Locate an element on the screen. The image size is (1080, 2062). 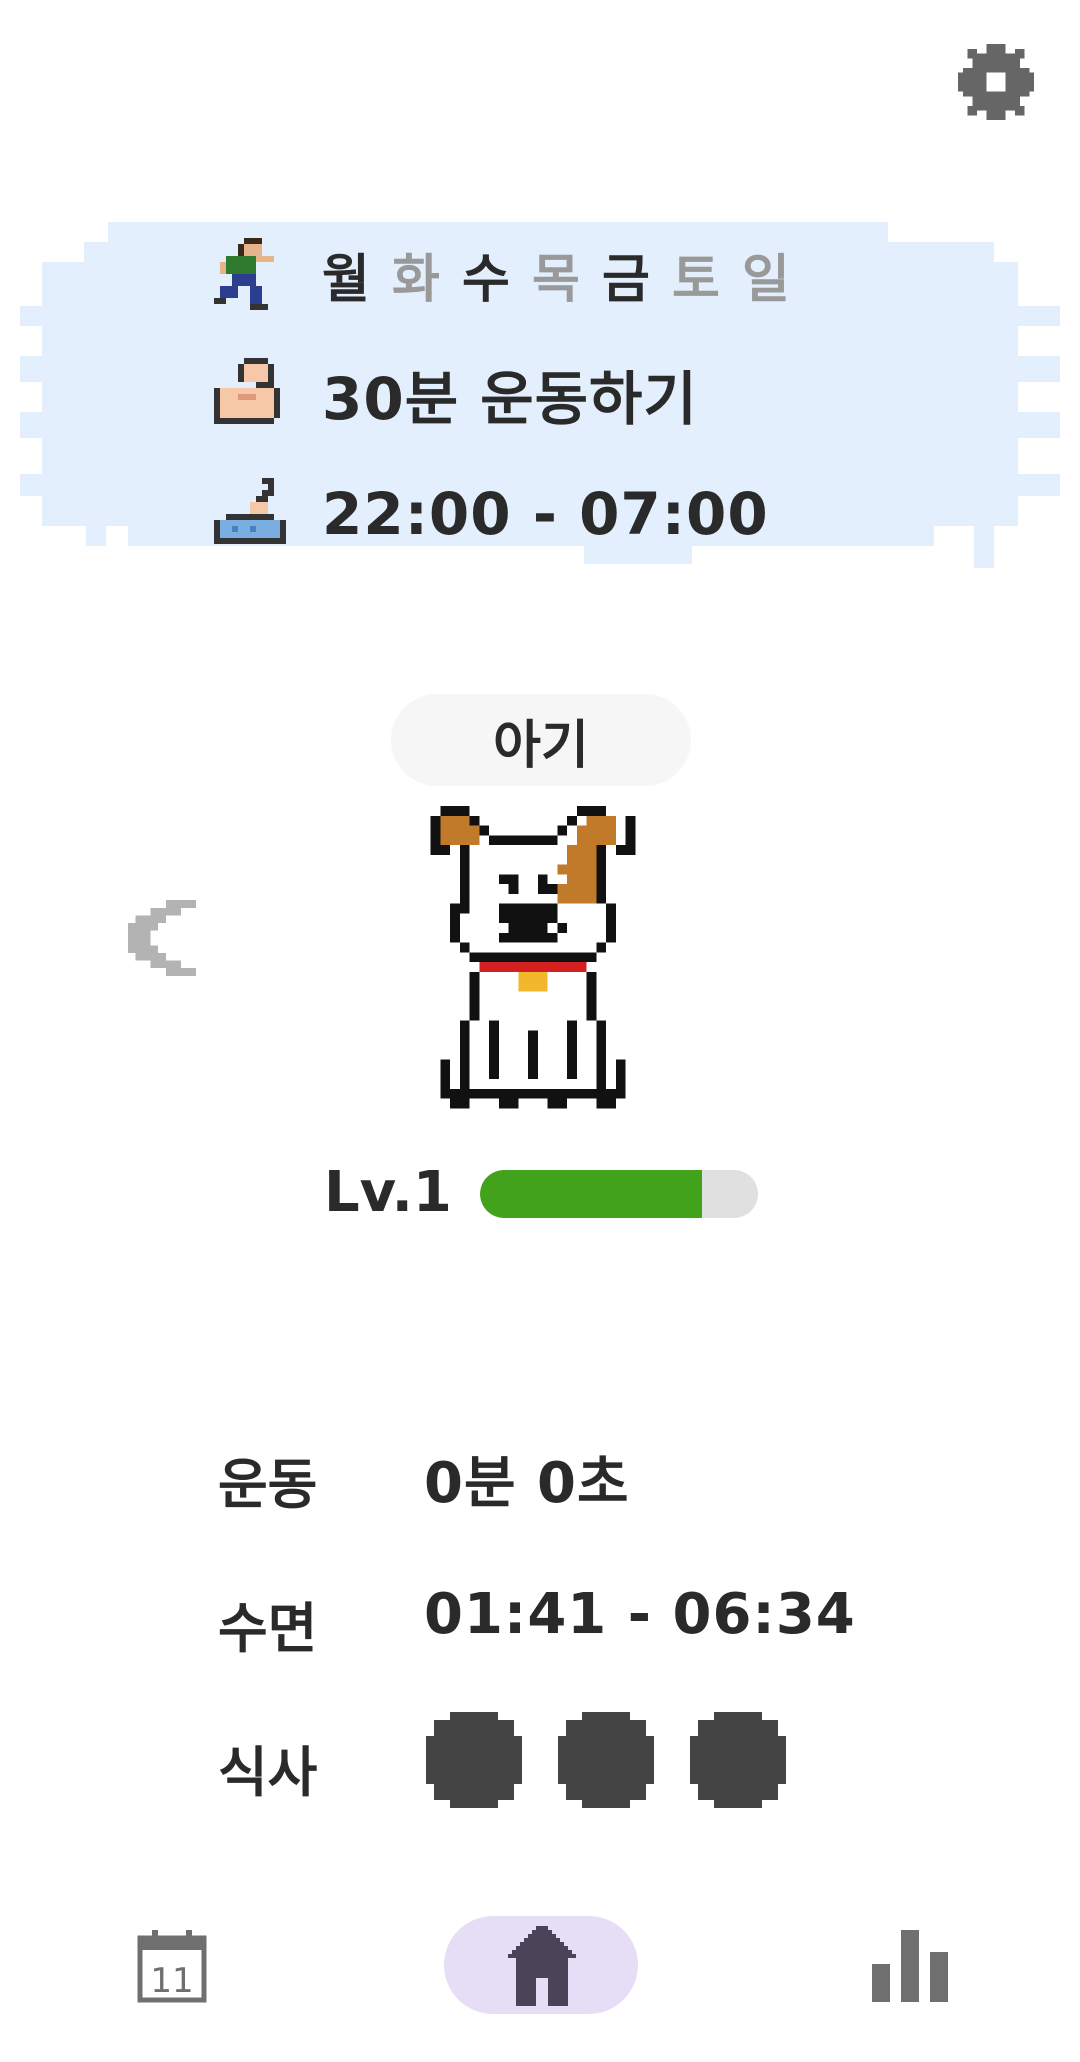
day-sun: 일 is located at coordinates (777, 274).